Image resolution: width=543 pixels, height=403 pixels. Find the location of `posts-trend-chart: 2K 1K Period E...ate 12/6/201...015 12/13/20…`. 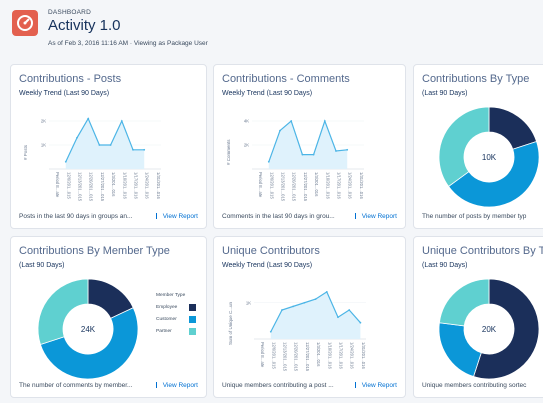

posts-trend-chart: 2K 1K Period E...ate 12/6/201...015 12/13/20… is located at coordinates (101, 159).